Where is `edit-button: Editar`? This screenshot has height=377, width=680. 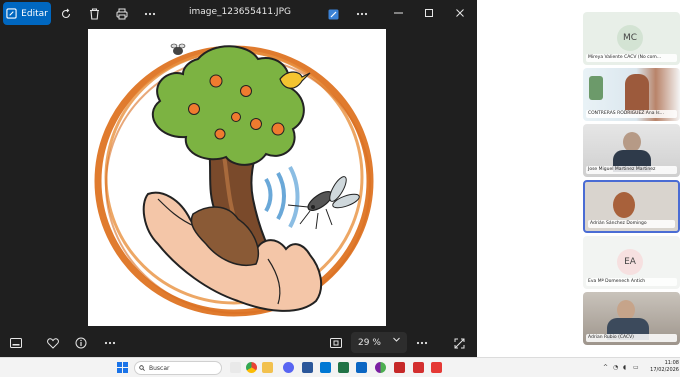 edit-button: Editar is located at coordinates (27, 13).